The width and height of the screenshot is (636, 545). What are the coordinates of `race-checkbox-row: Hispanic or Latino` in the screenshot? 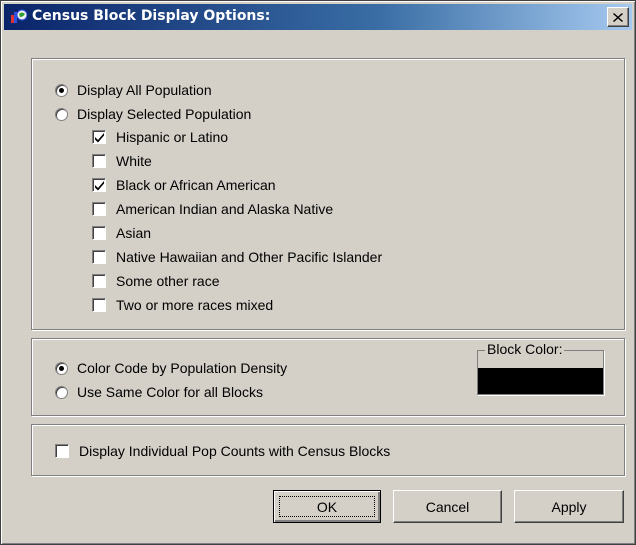 It's located at (160, 137).